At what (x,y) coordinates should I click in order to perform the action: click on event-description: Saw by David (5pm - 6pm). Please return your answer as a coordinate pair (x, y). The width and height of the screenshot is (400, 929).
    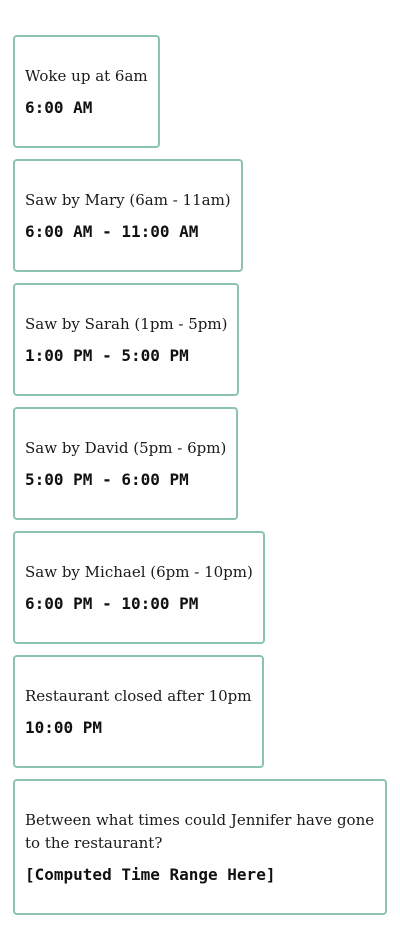
    Looking at the image, I should click on (126, 448).